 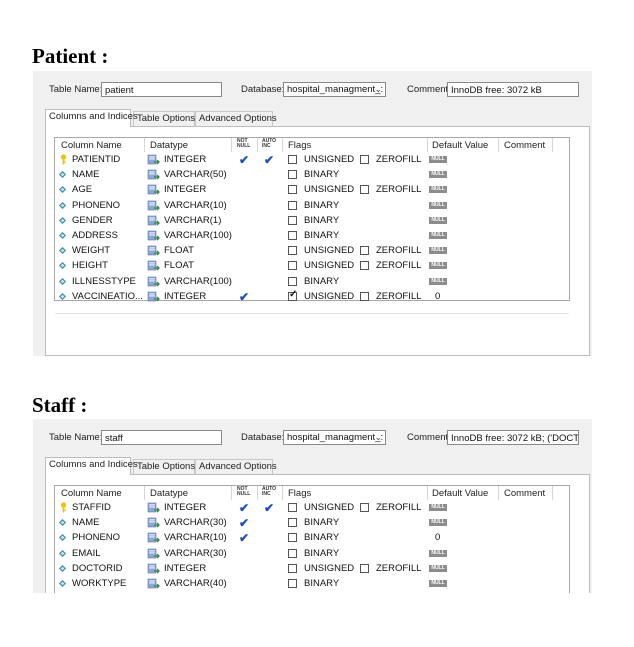 I want to click on table-row: ADDRESS VARCHAR(100) BINARY NULL, so click(x=312, y=236).